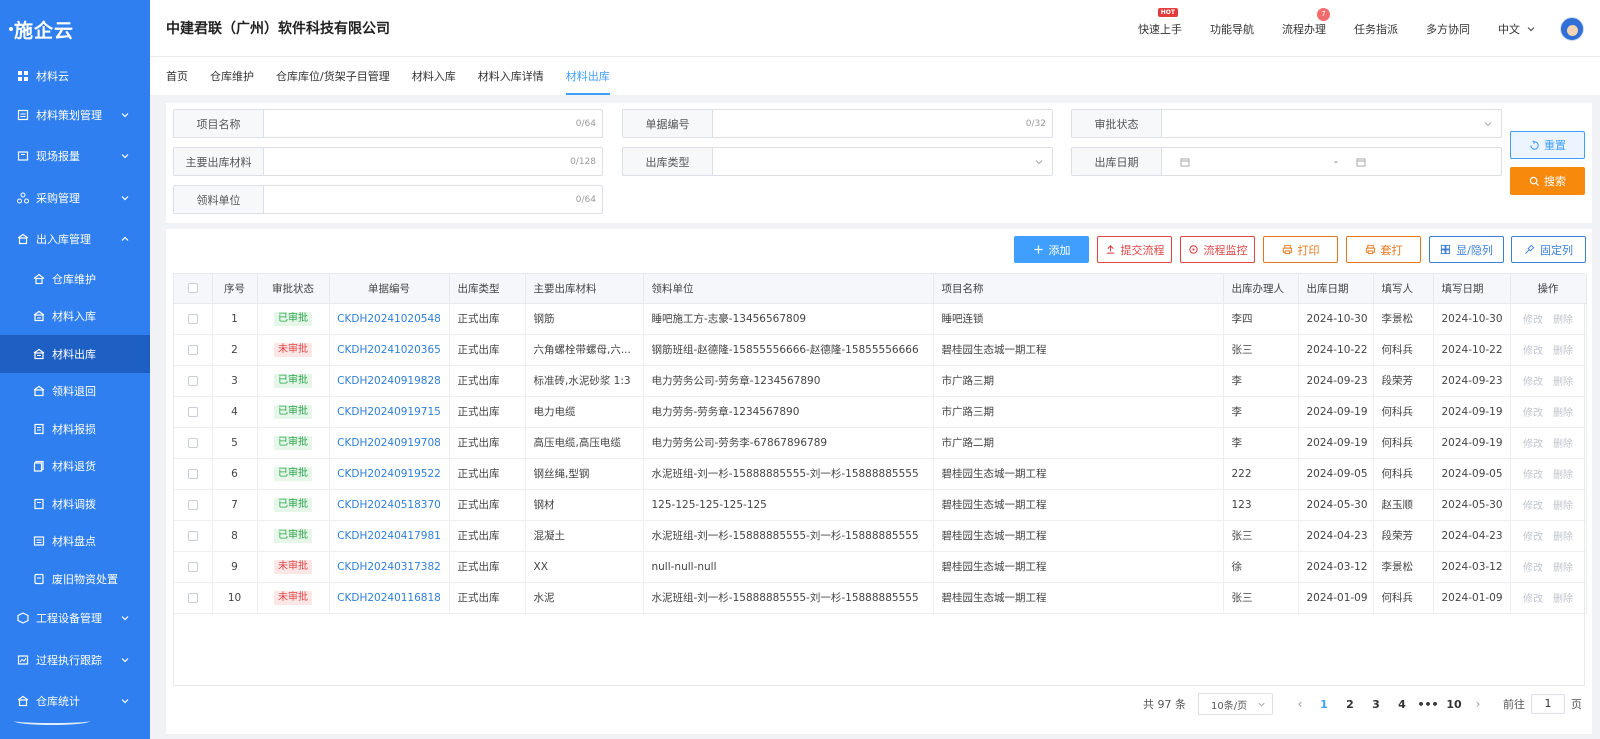 The image size is (1600, 739). Describe the element at coordinates (434, 81) in the screenshot. I see `tab-material-in: 材料入库` at that location.